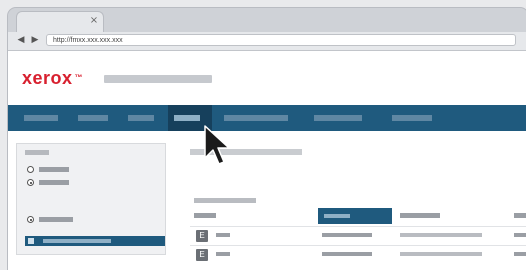  I want to click on list-item-selected-label, so click(77, 241).